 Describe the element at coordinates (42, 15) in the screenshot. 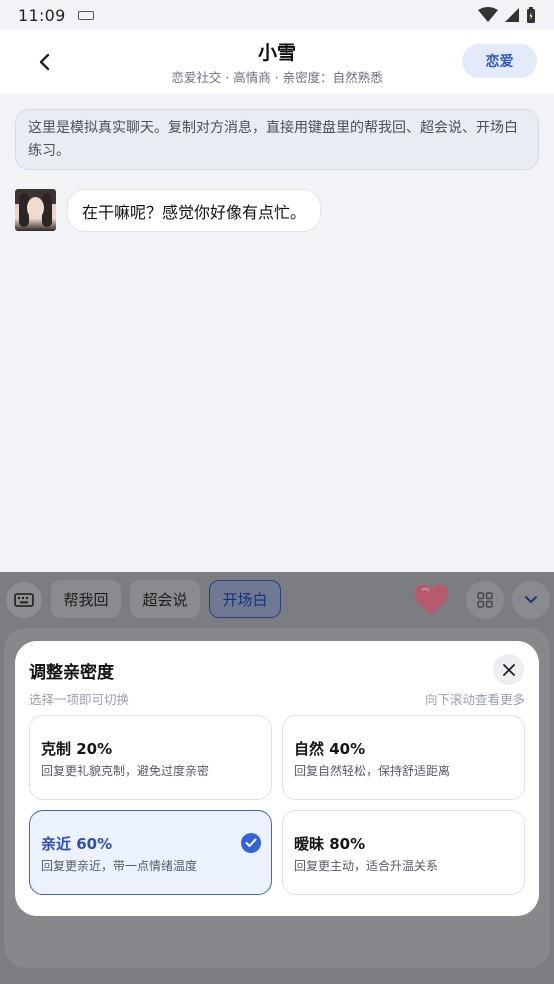

I see `status-time: 11:09` at that location.